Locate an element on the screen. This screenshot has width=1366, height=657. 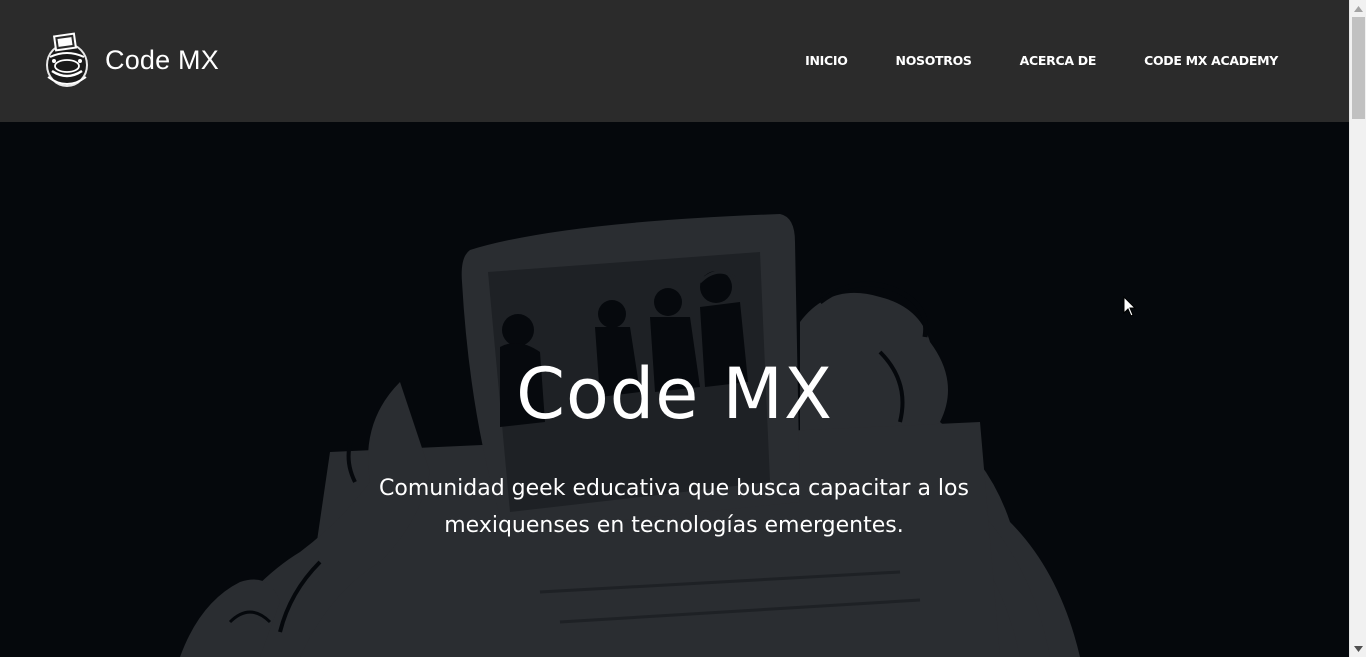
brand-link: Code MX is located at coordinates (130, 60).